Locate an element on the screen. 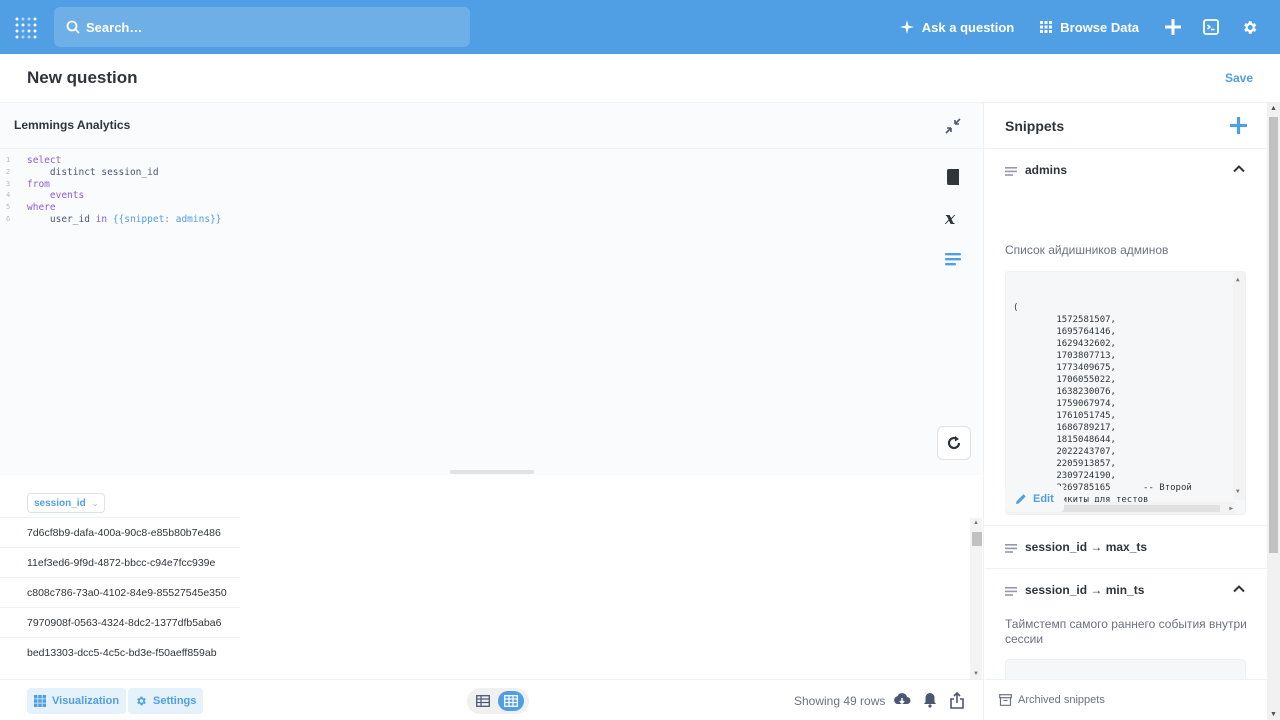 Image resolution: width=1280 pixels, height=720 pixels. snippets-button is located at coordinates (953, 261).